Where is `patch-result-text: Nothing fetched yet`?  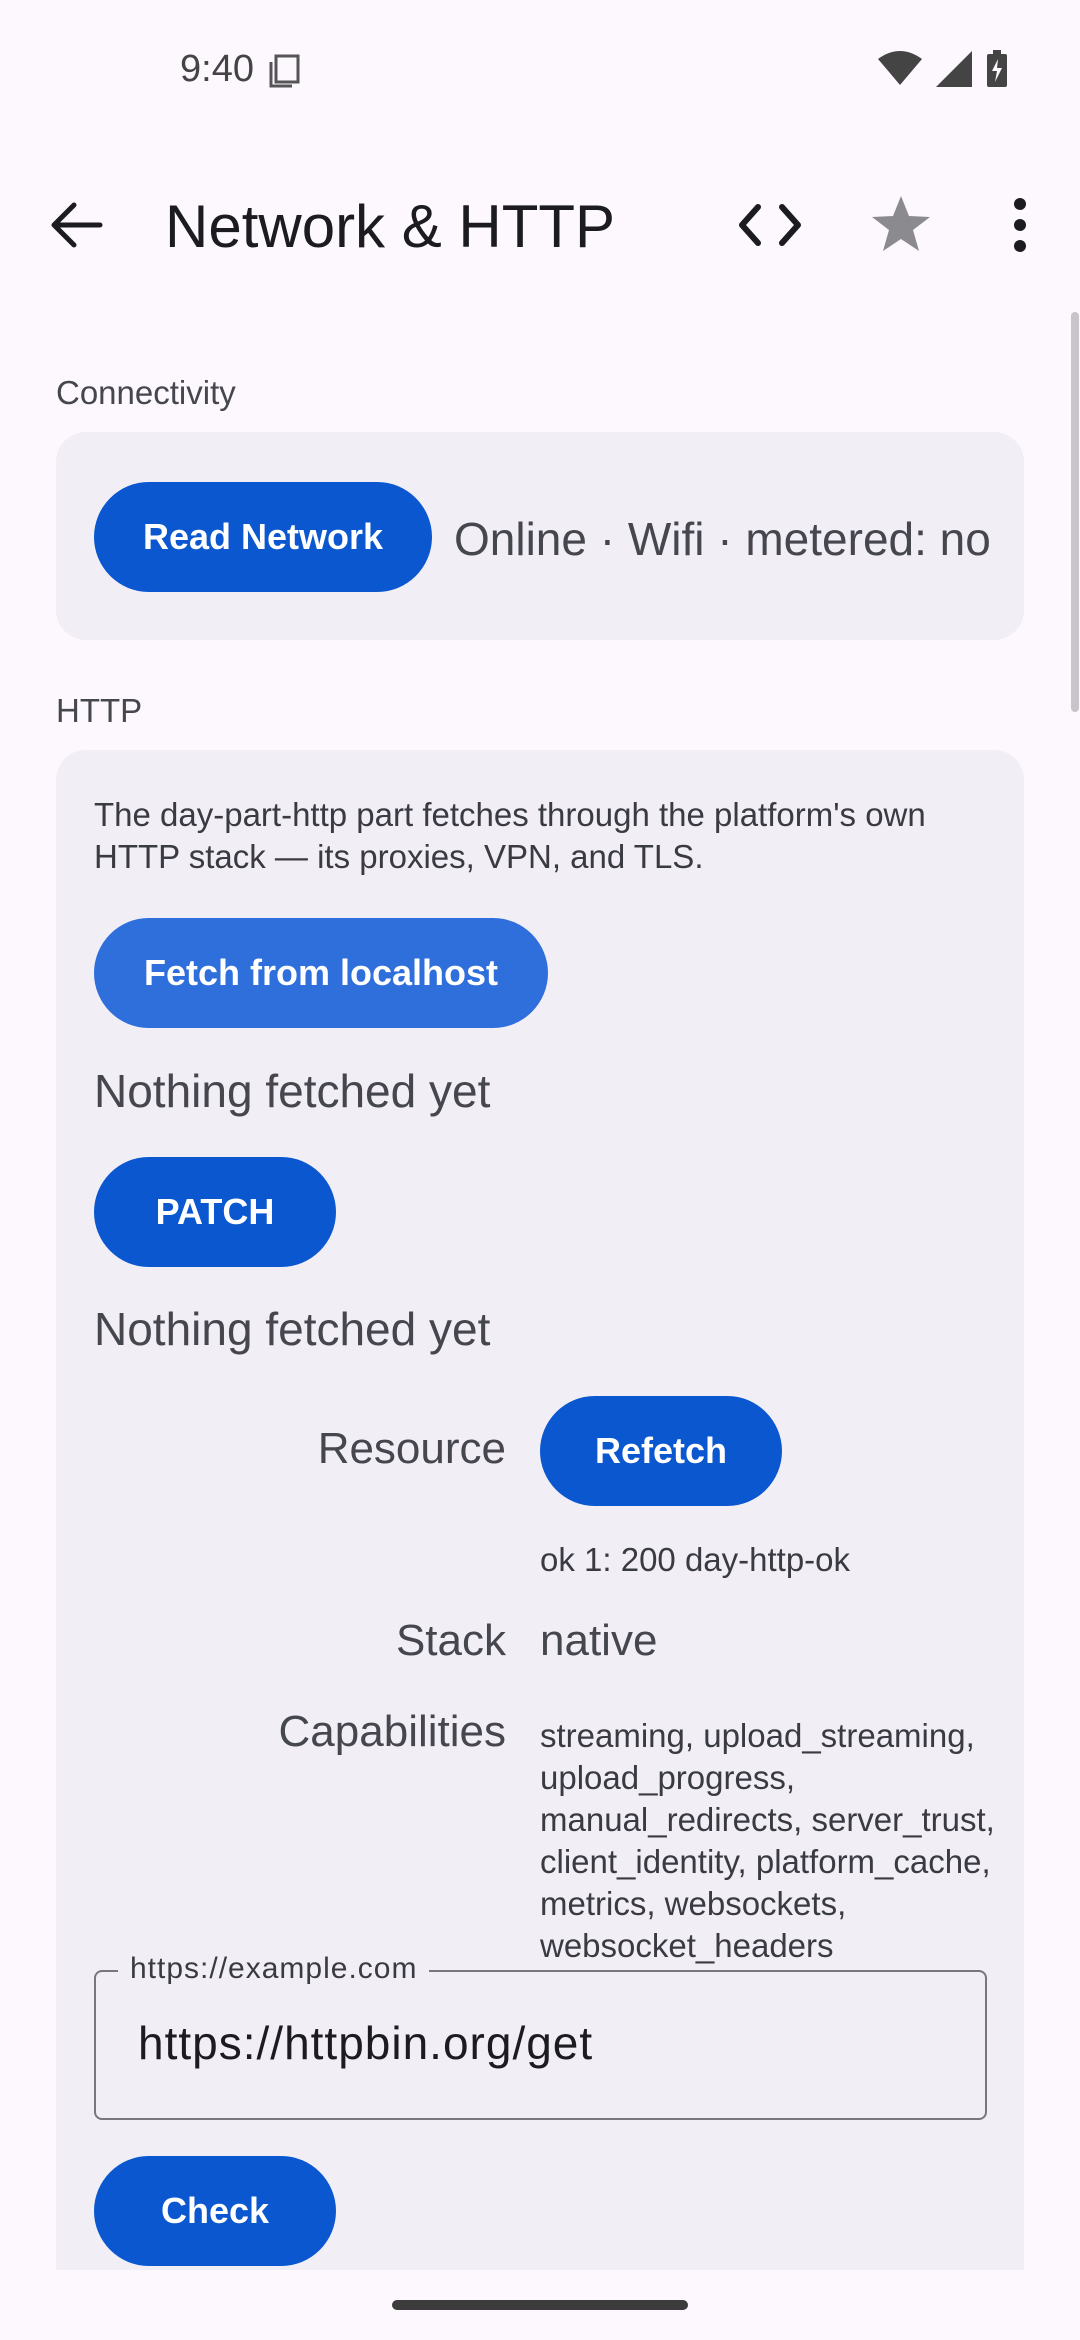 patch-result-text: Nothing fetched yet is located at coordinates (292, 1329).